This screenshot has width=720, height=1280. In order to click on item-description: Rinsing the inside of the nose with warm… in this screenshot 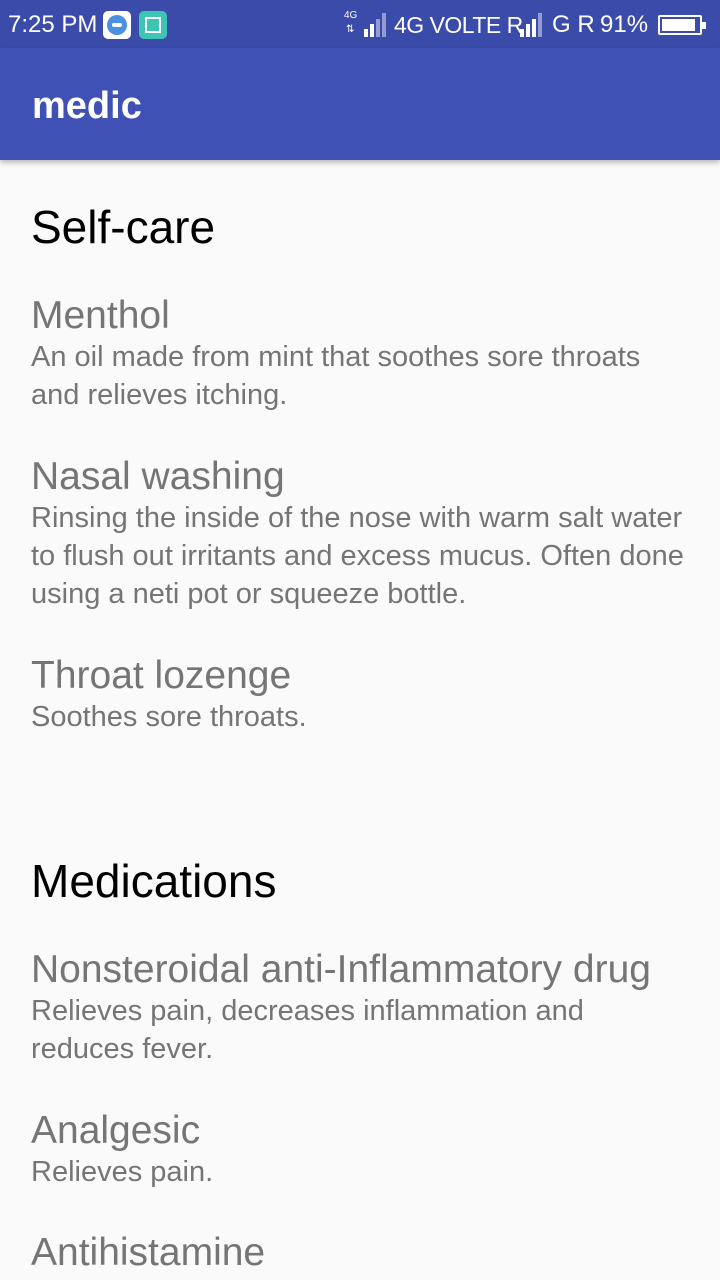, I will do `click(357, 556)`.